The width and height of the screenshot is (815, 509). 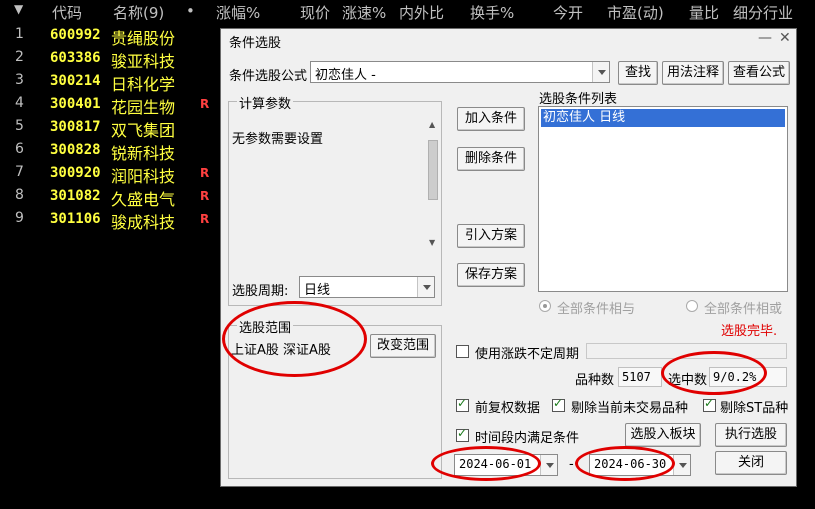 What do you see at coordinates (75, 104) in the screenshot?
I see `stock-code: 300401` at bounding box center [75, 104].